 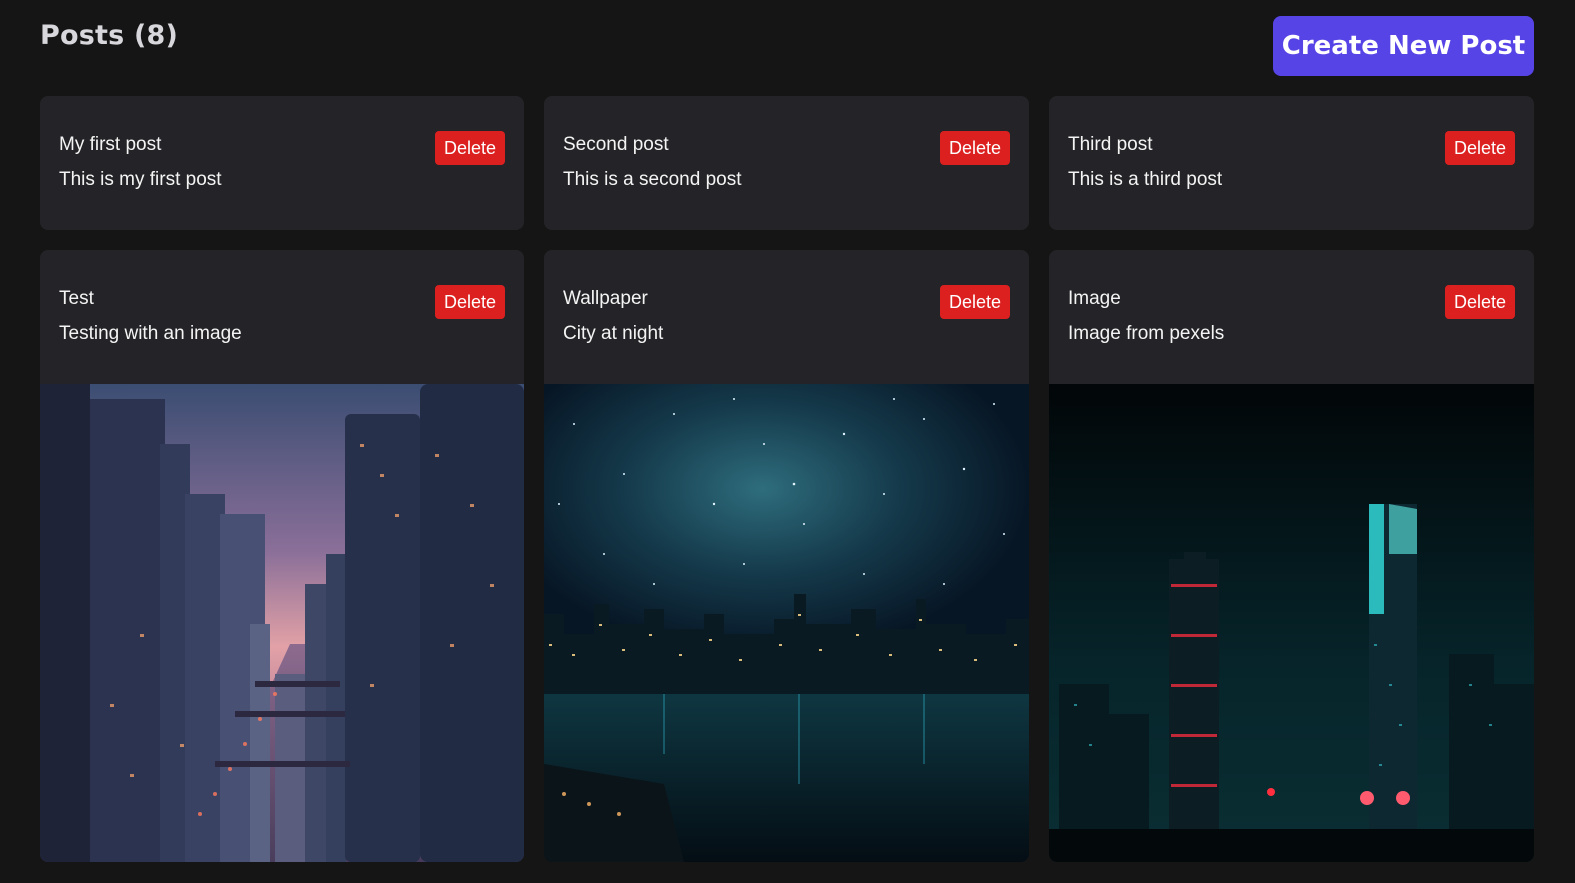 What do you see at coordinates (76, 298) in the screenshot?
I see `post-title: Test` at bounding box center [76, 298].